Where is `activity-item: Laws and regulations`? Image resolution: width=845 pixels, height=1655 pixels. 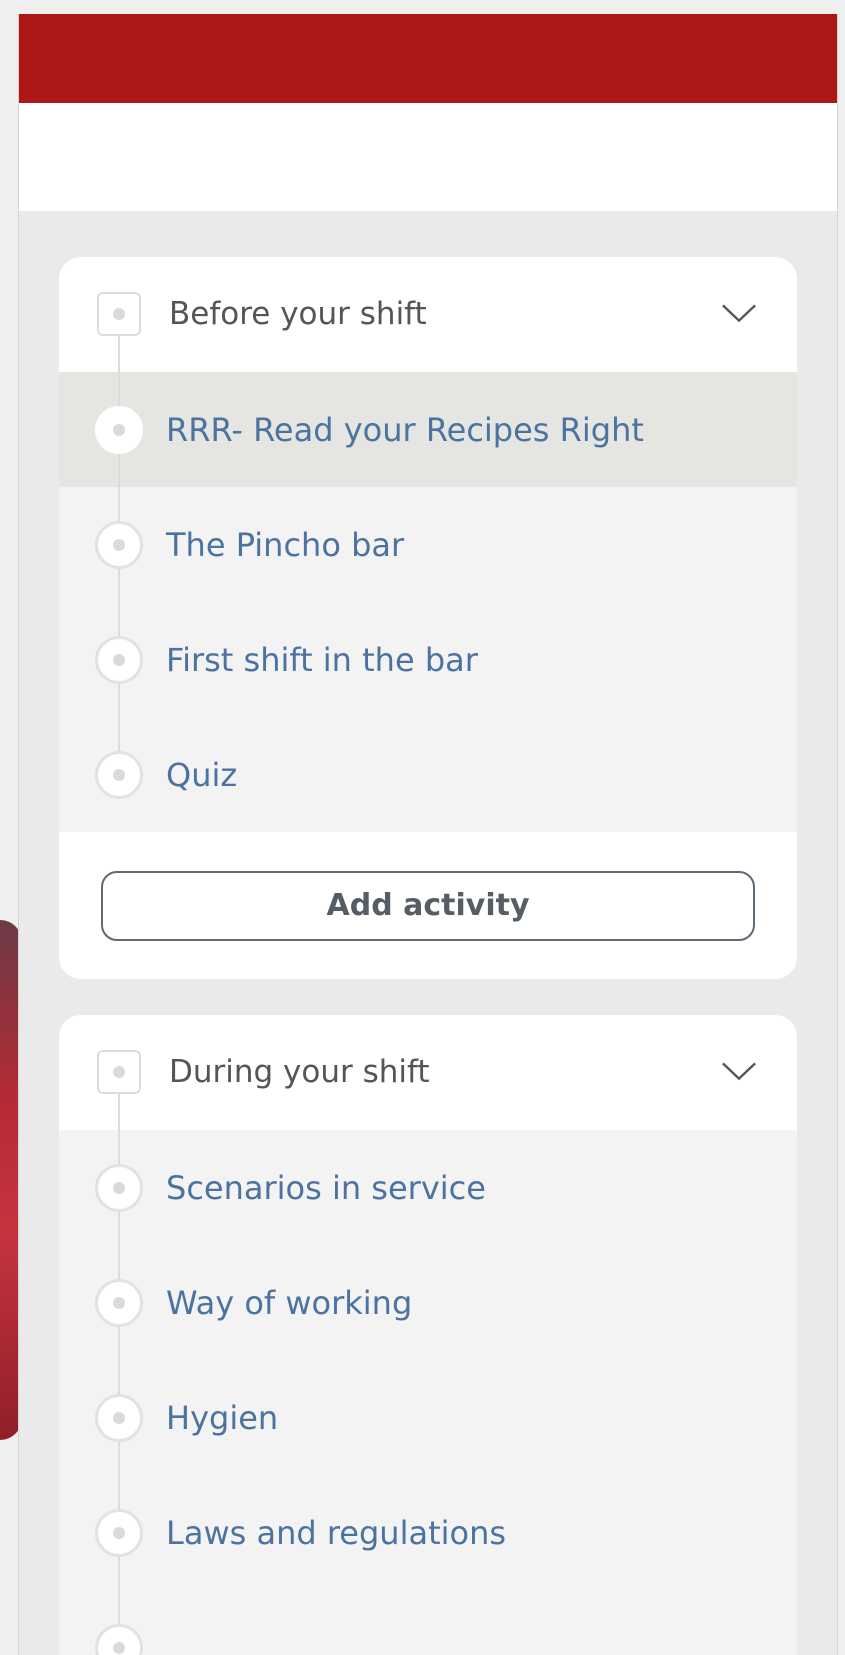
activity-item: Laws and regulations is located at coordinates (428, 1532).